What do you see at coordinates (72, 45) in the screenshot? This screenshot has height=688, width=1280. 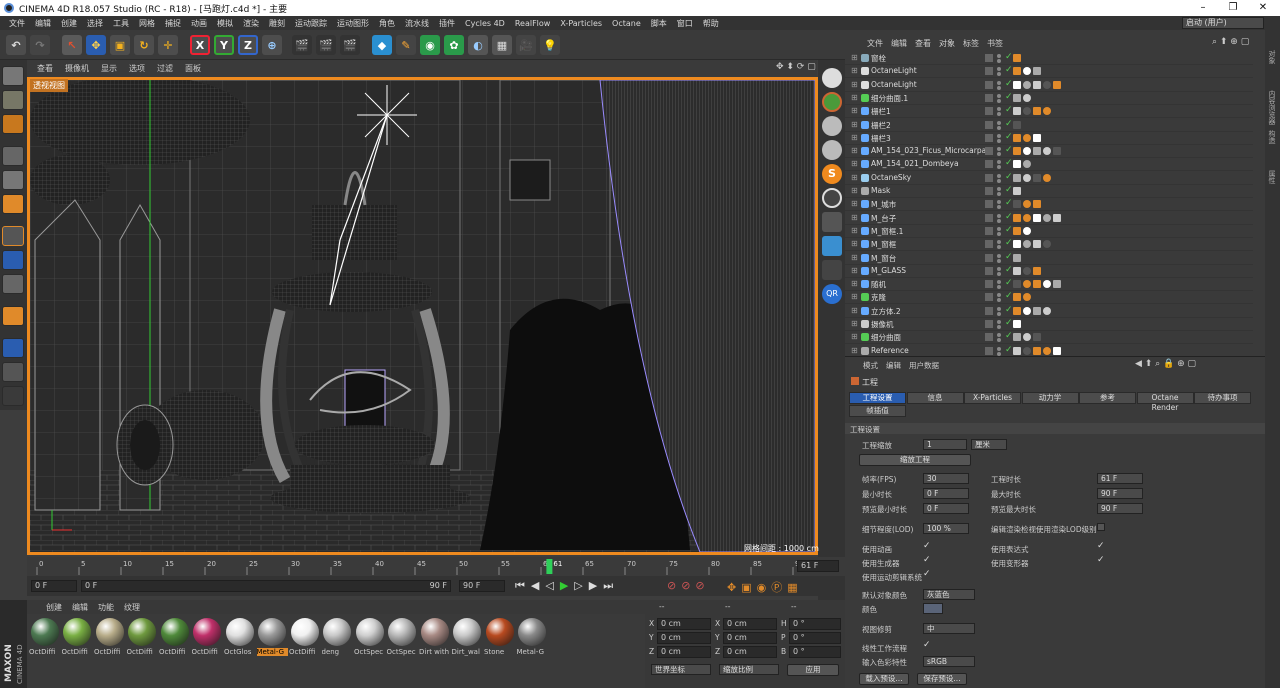 I see `live-selection-icon: ↖` at bounding box center [72, 45].